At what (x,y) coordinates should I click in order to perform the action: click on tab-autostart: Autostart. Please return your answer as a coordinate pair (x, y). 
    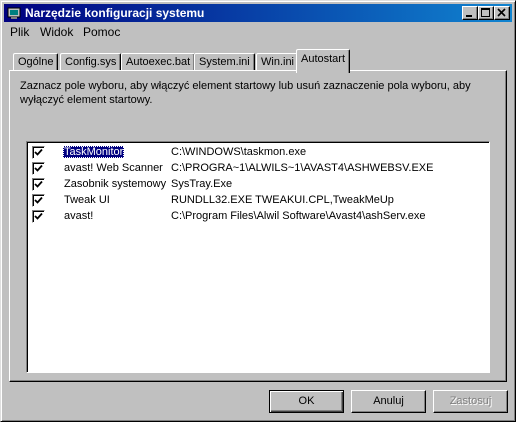
    Looking at the image, I should click on (323, 61).